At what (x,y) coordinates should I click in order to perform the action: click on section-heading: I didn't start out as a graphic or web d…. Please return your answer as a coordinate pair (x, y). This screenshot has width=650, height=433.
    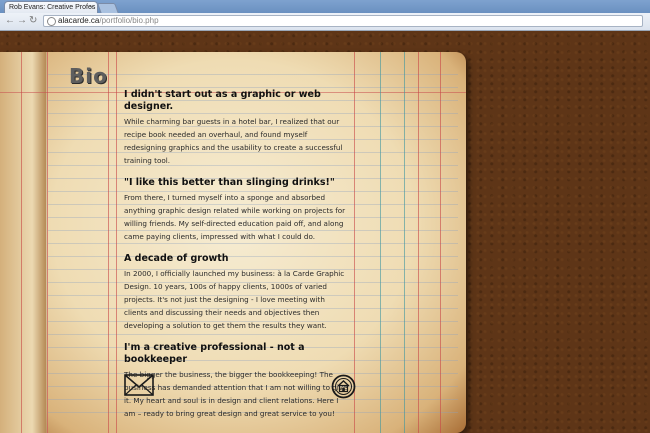
    Looking at the image, I should click on (222, 100).